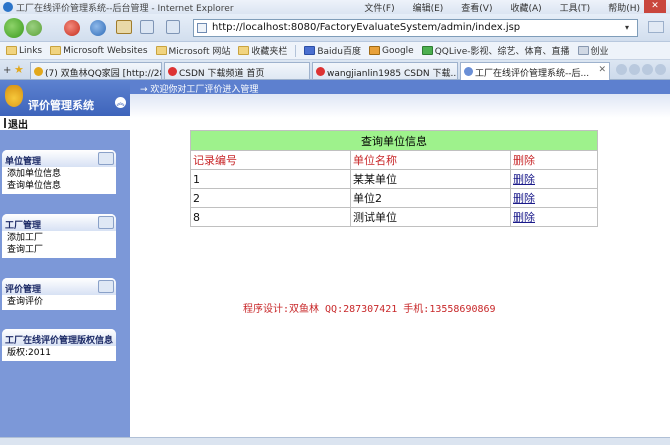 Image resolution: width=670 pixels, height=445 pixels. I want to click on table-caption: 查询单位信息, so click(394, 140).